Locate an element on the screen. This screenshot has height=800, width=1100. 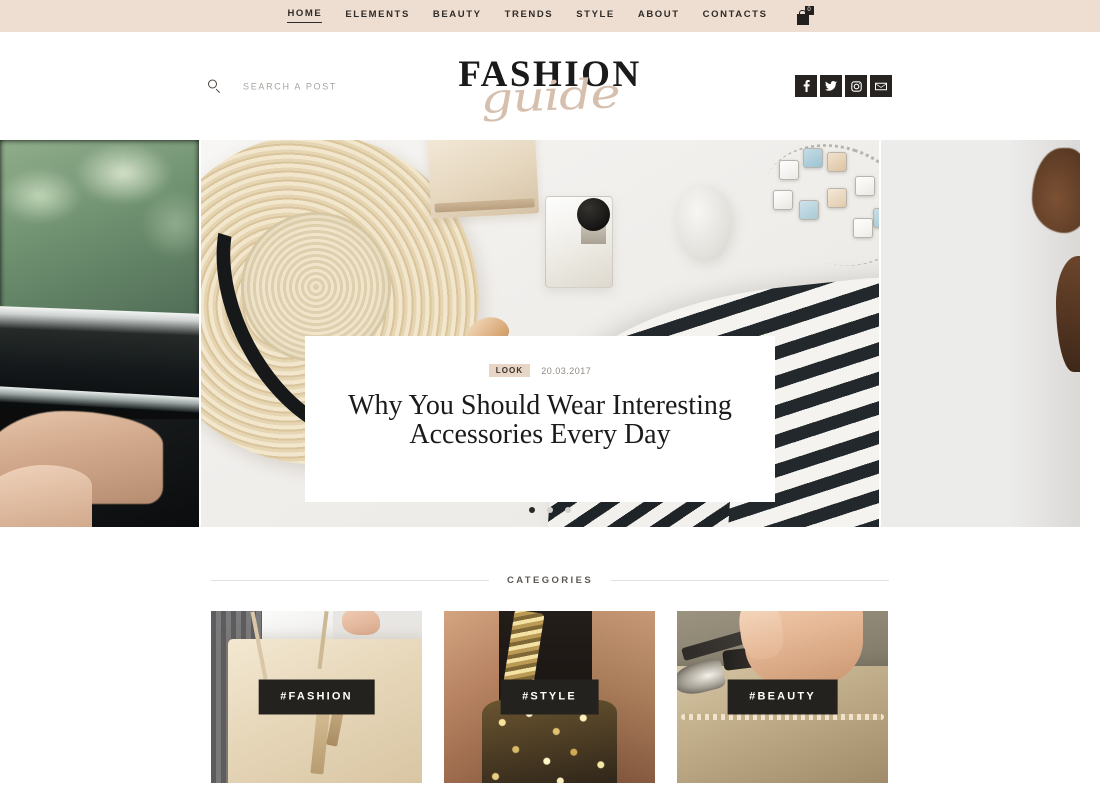
twitter-icon is located at coordinates (831, 86).